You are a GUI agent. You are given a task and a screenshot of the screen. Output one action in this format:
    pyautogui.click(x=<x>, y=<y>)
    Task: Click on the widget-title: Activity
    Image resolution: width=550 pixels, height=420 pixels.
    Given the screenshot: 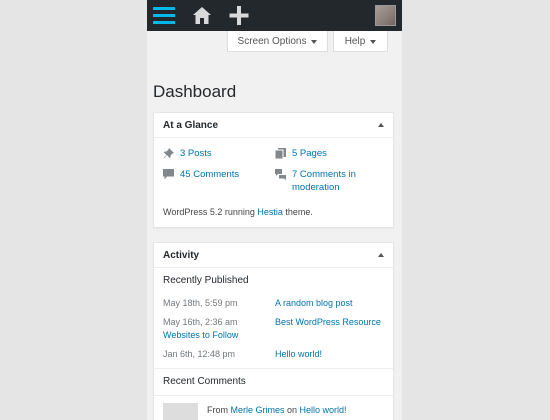 What is the action you would take?
    pyautogui.click(x=181, y=255)
    